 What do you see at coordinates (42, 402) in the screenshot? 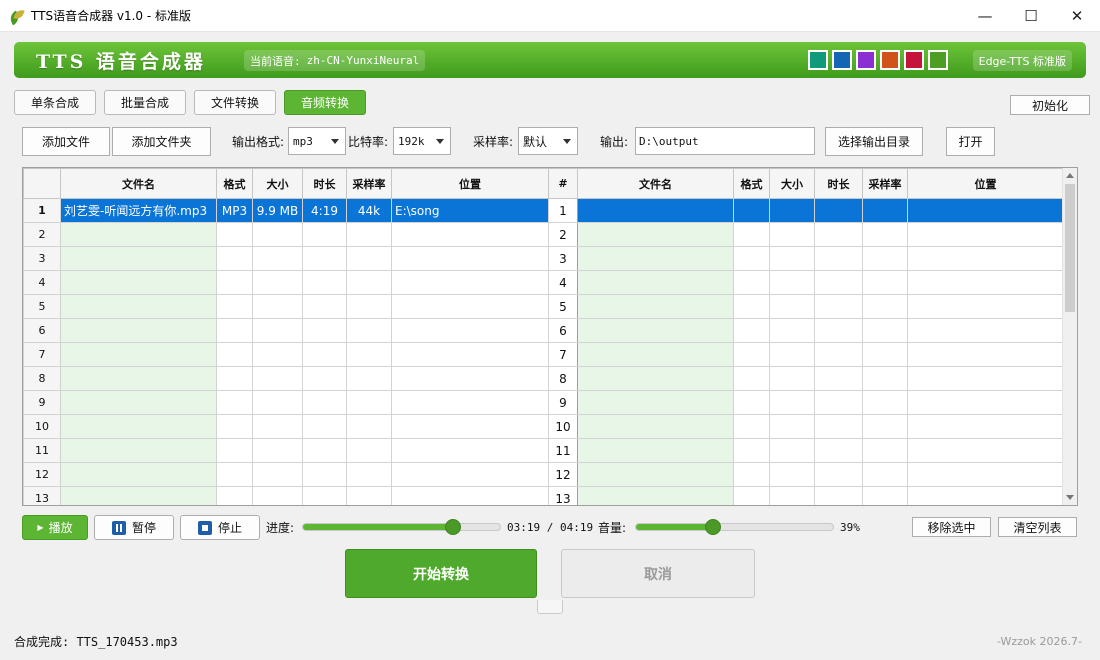
I see `row-number: 9` at bounding box center [42, 402].